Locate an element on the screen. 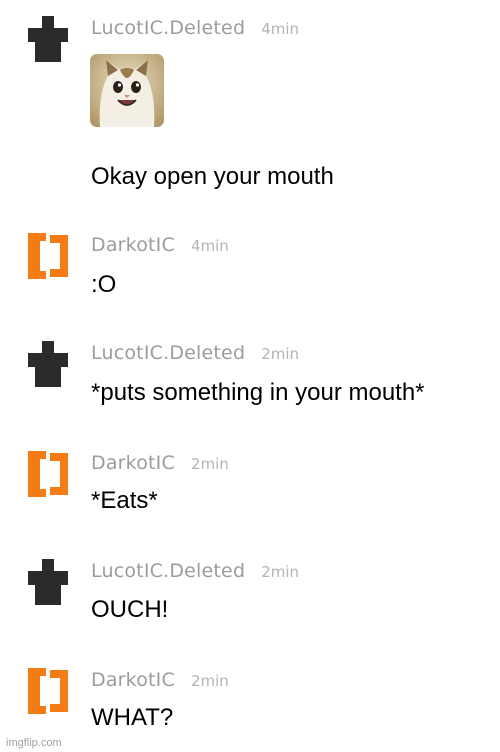  message-text: WHAT? is located at coordinates (132, 717).